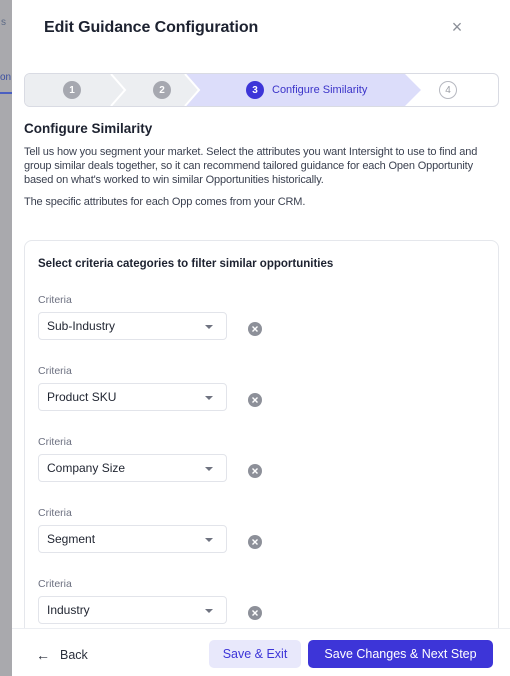 This screenshot has width=510, height=676. Describe the element at coordinates (6, 77) in the screenshot. I see `background-tab-fragment: on` at that location.